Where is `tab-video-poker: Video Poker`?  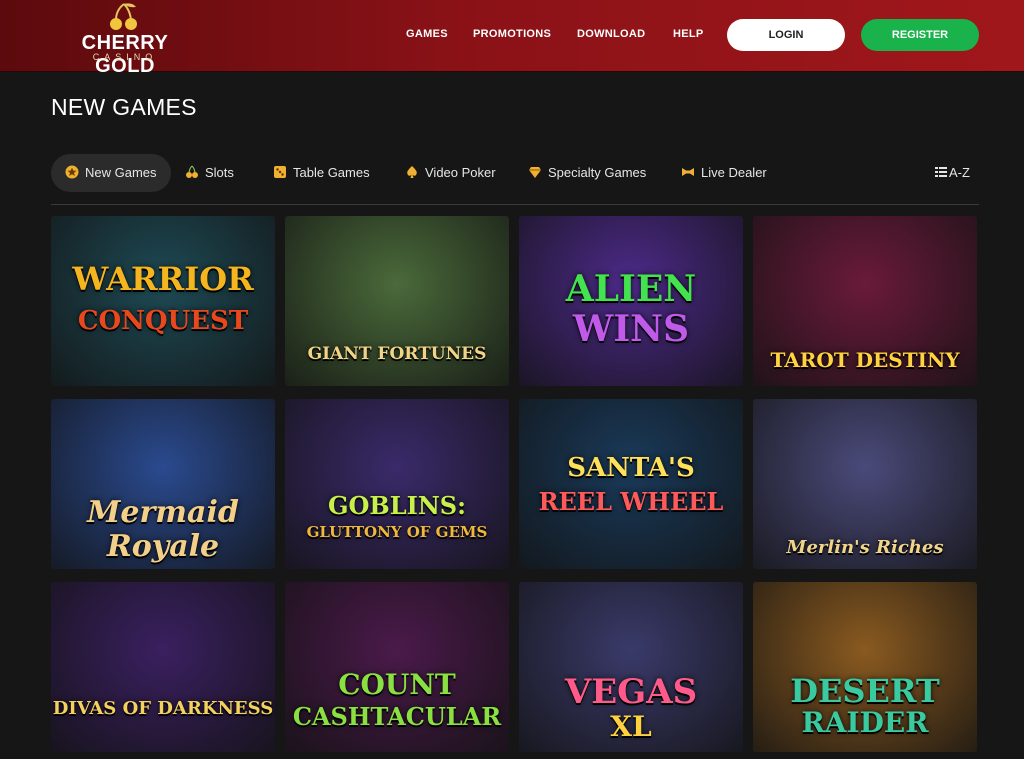 tab-video-poker: Video Poker is located at coordinates (450, 173).